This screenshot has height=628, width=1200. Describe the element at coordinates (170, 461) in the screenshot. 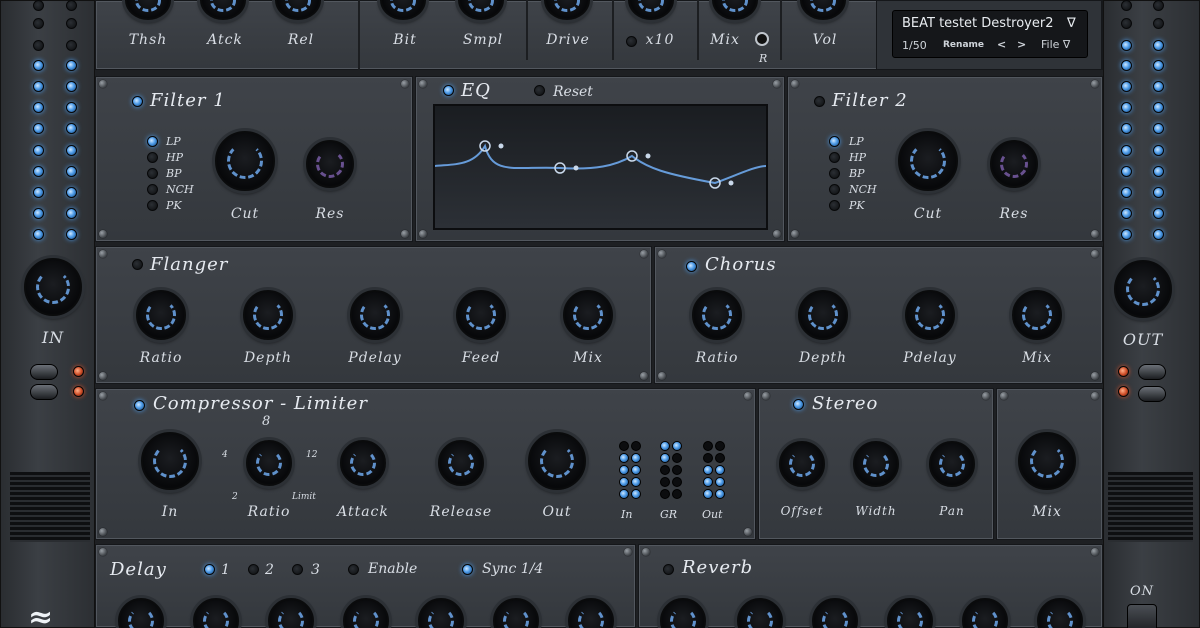

I see `compressor-in-knob` at that location.